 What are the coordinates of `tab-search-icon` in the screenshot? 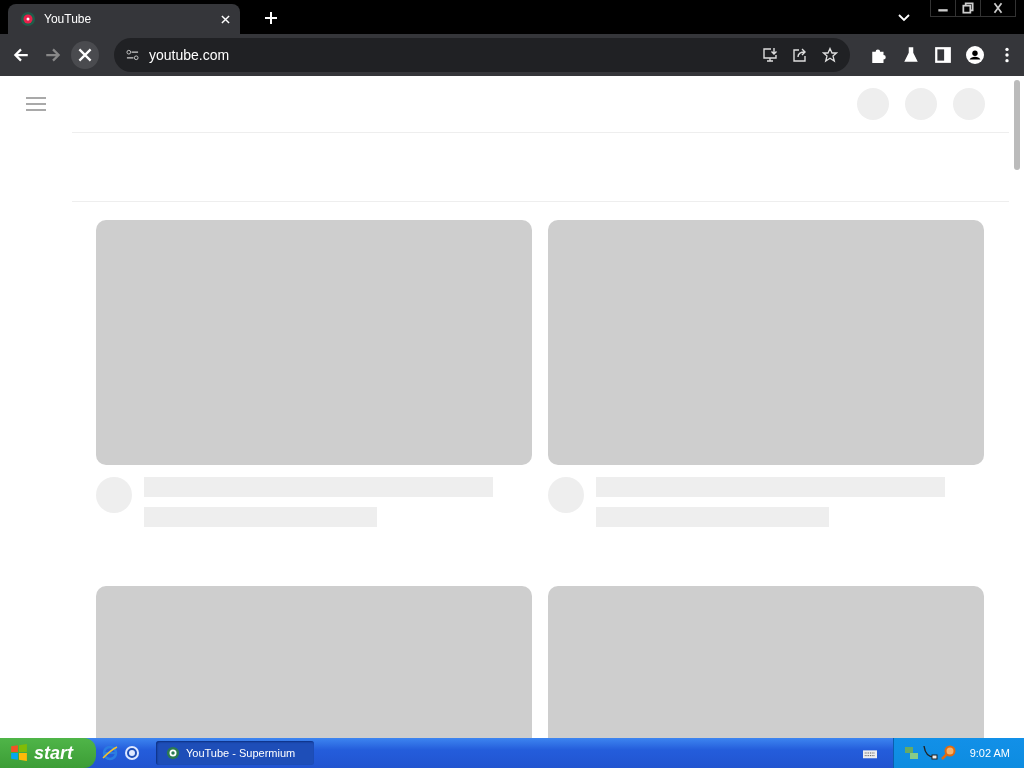 It's located at (904, 18).